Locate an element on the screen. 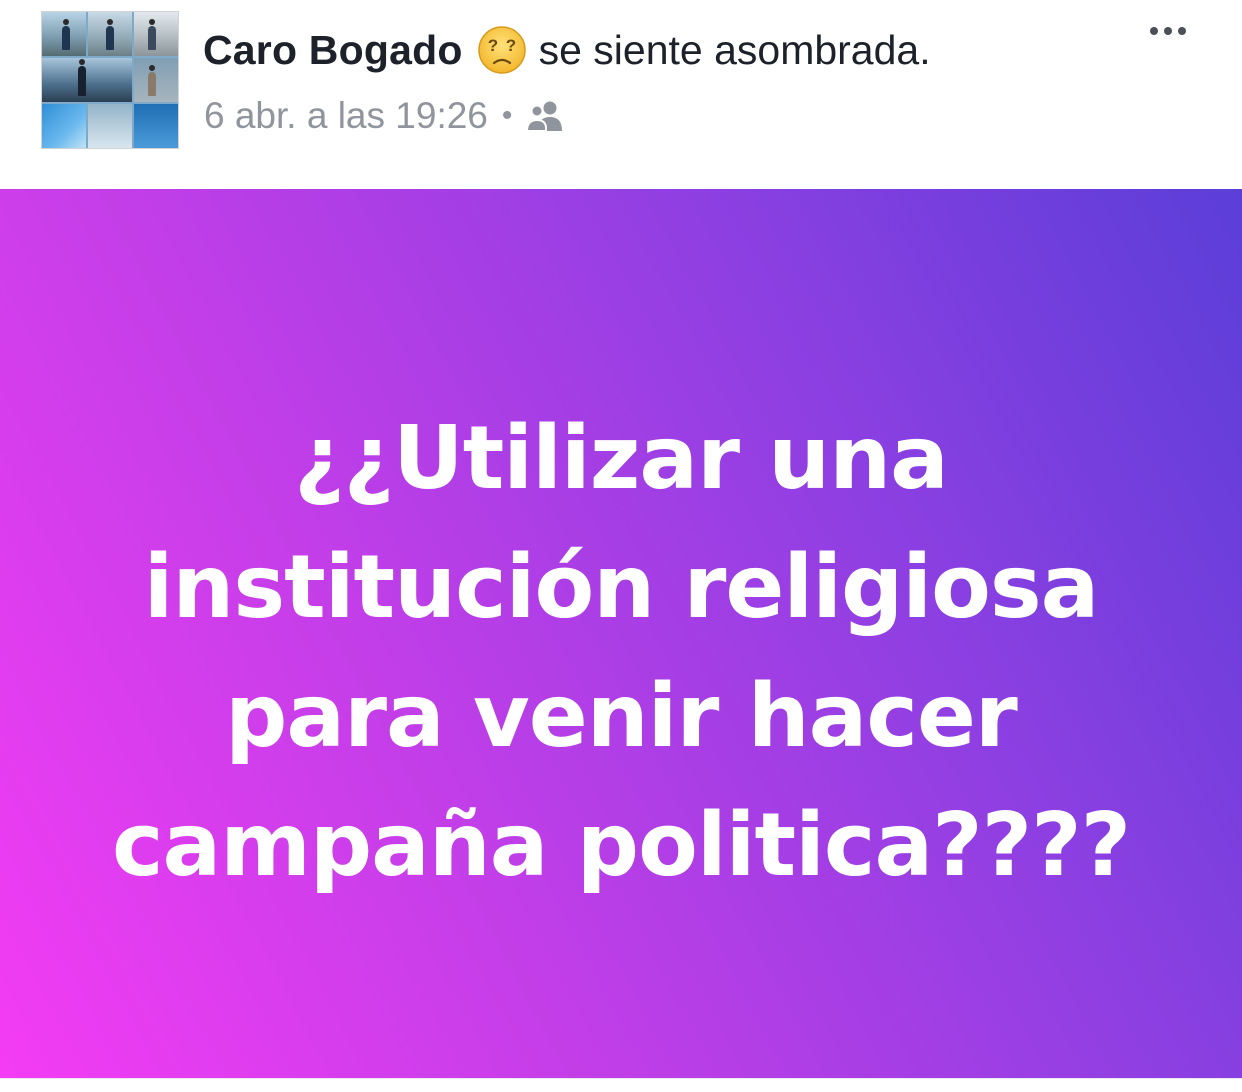  astonished-face-emoji-icon: ? ? is located at coordinates (502, 50).